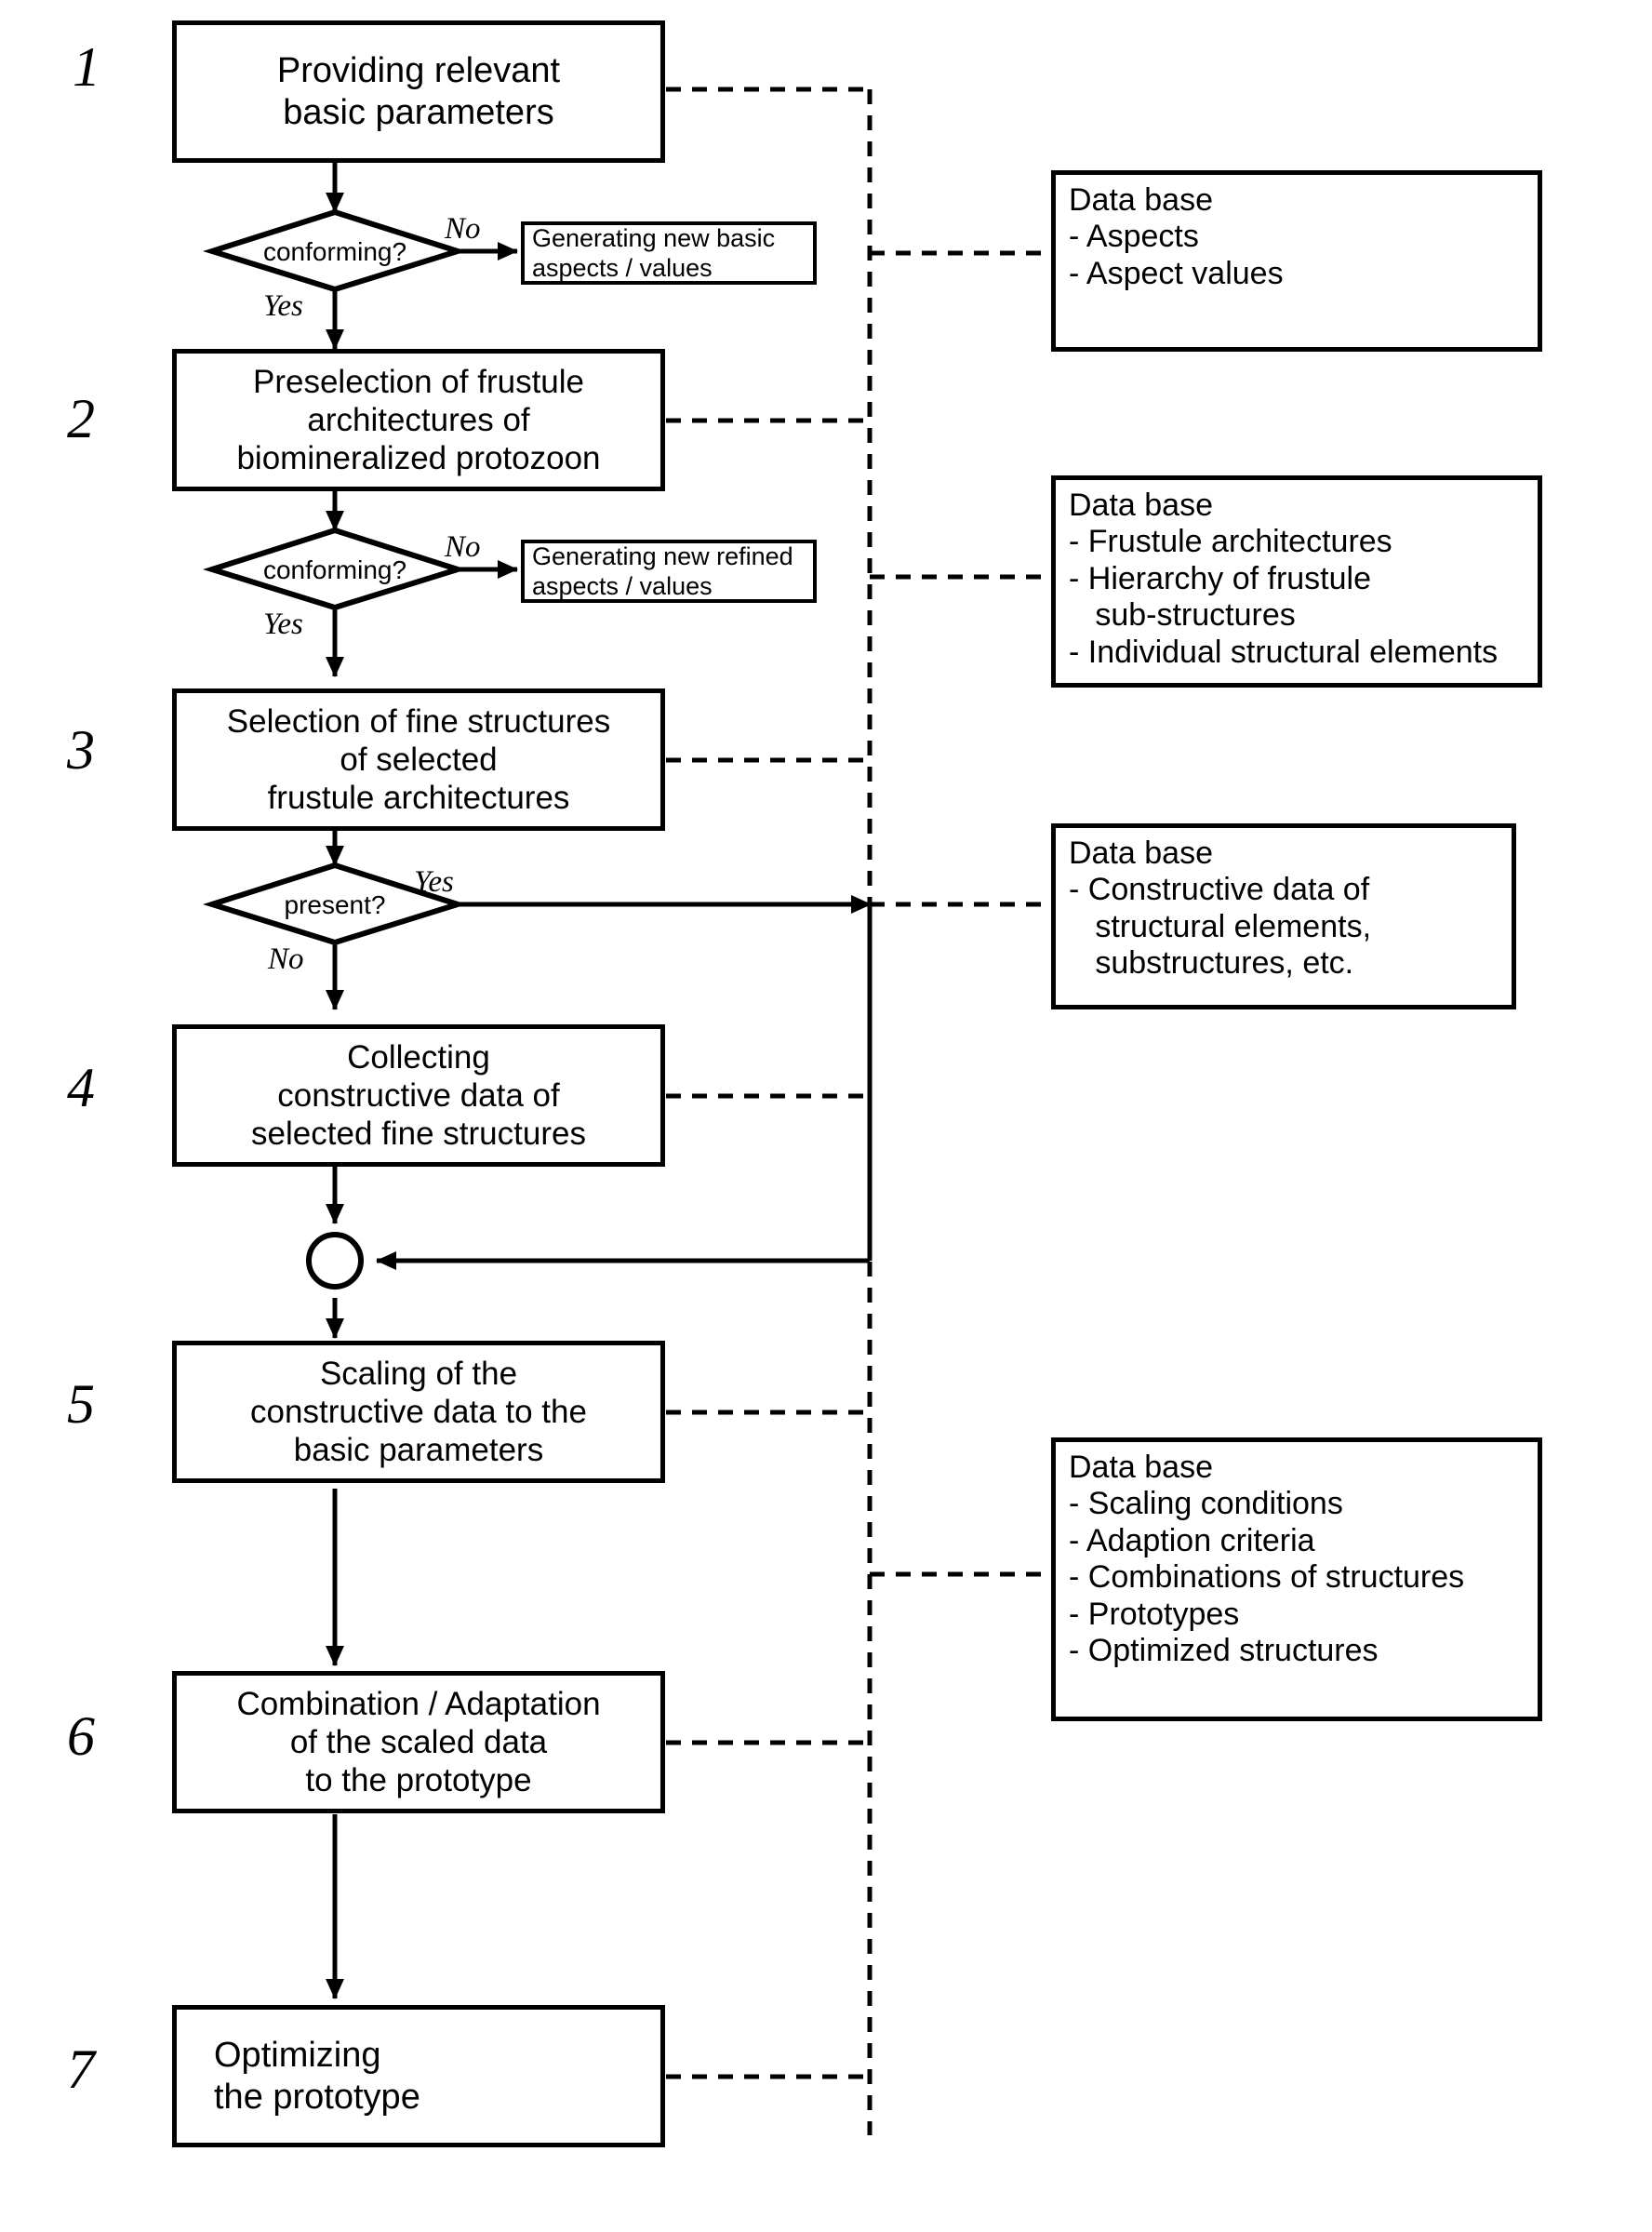  Describe the element at coordinates (334, 251) in the screenshot. I see `decision-label-conforming-1: conforming?` at that location.